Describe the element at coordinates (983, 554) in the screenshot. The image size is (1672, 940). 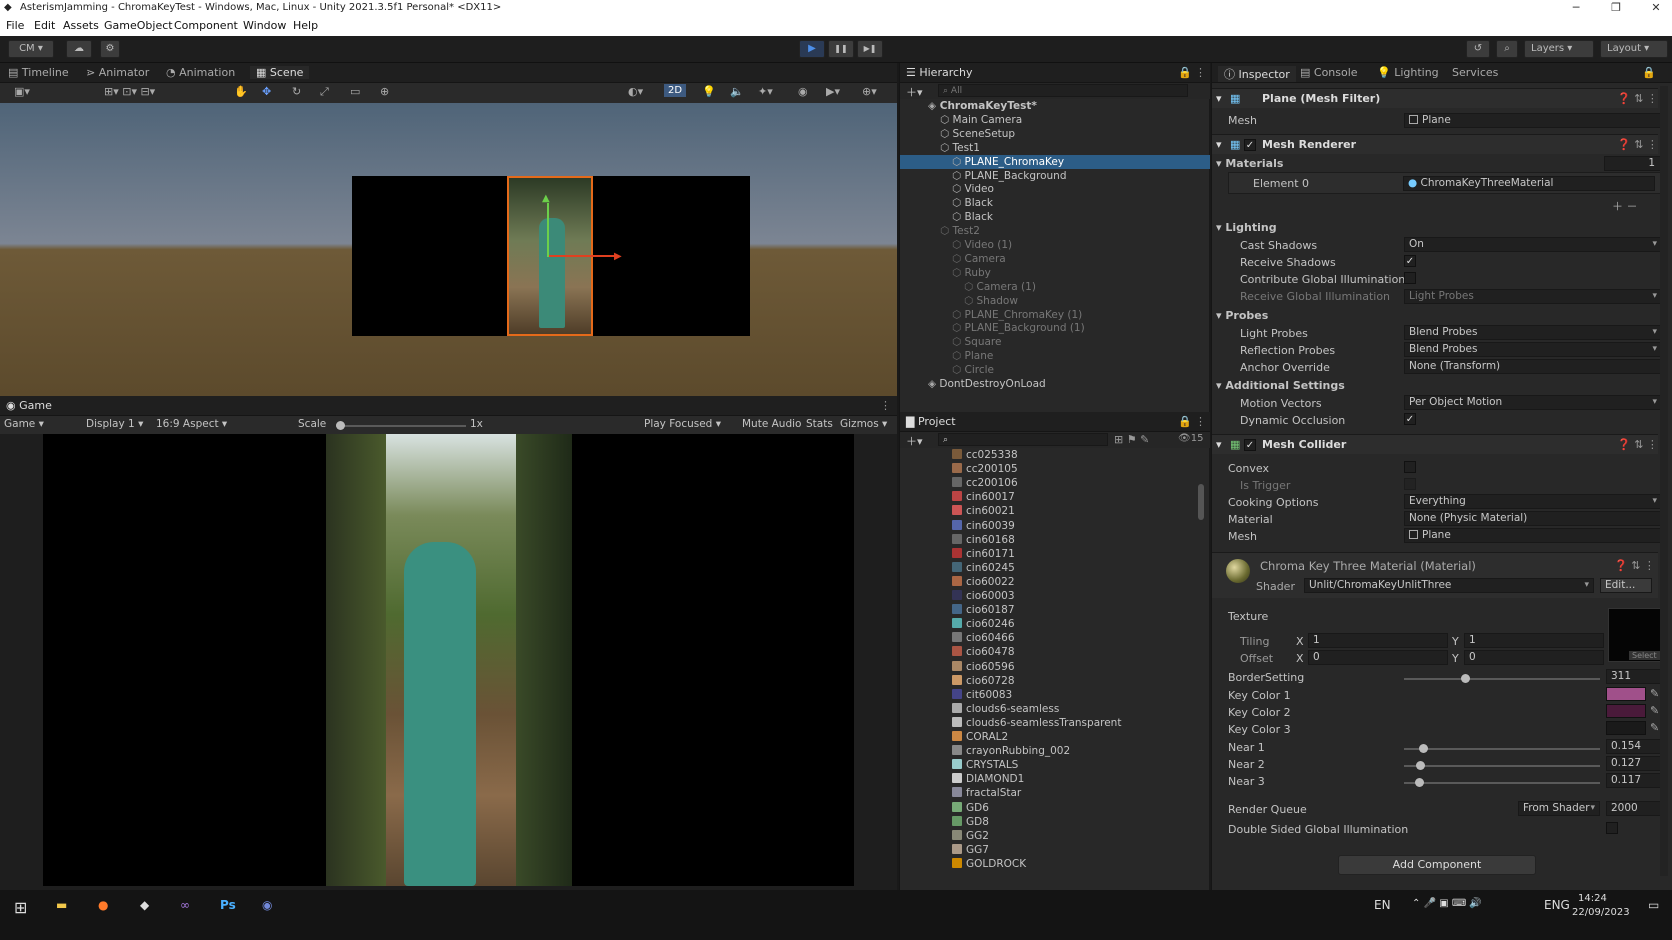
I see `project-asset-item: cin60171` at that location.